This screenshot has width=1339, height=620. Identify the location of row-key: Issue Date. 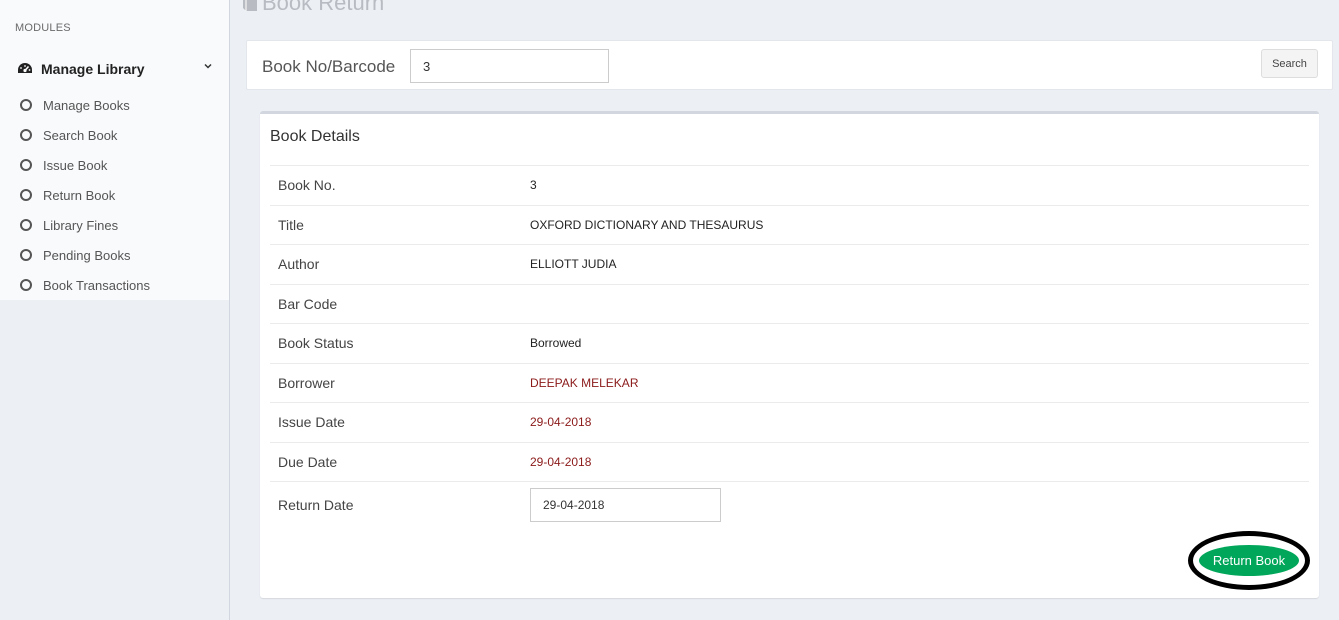
(311, 422).